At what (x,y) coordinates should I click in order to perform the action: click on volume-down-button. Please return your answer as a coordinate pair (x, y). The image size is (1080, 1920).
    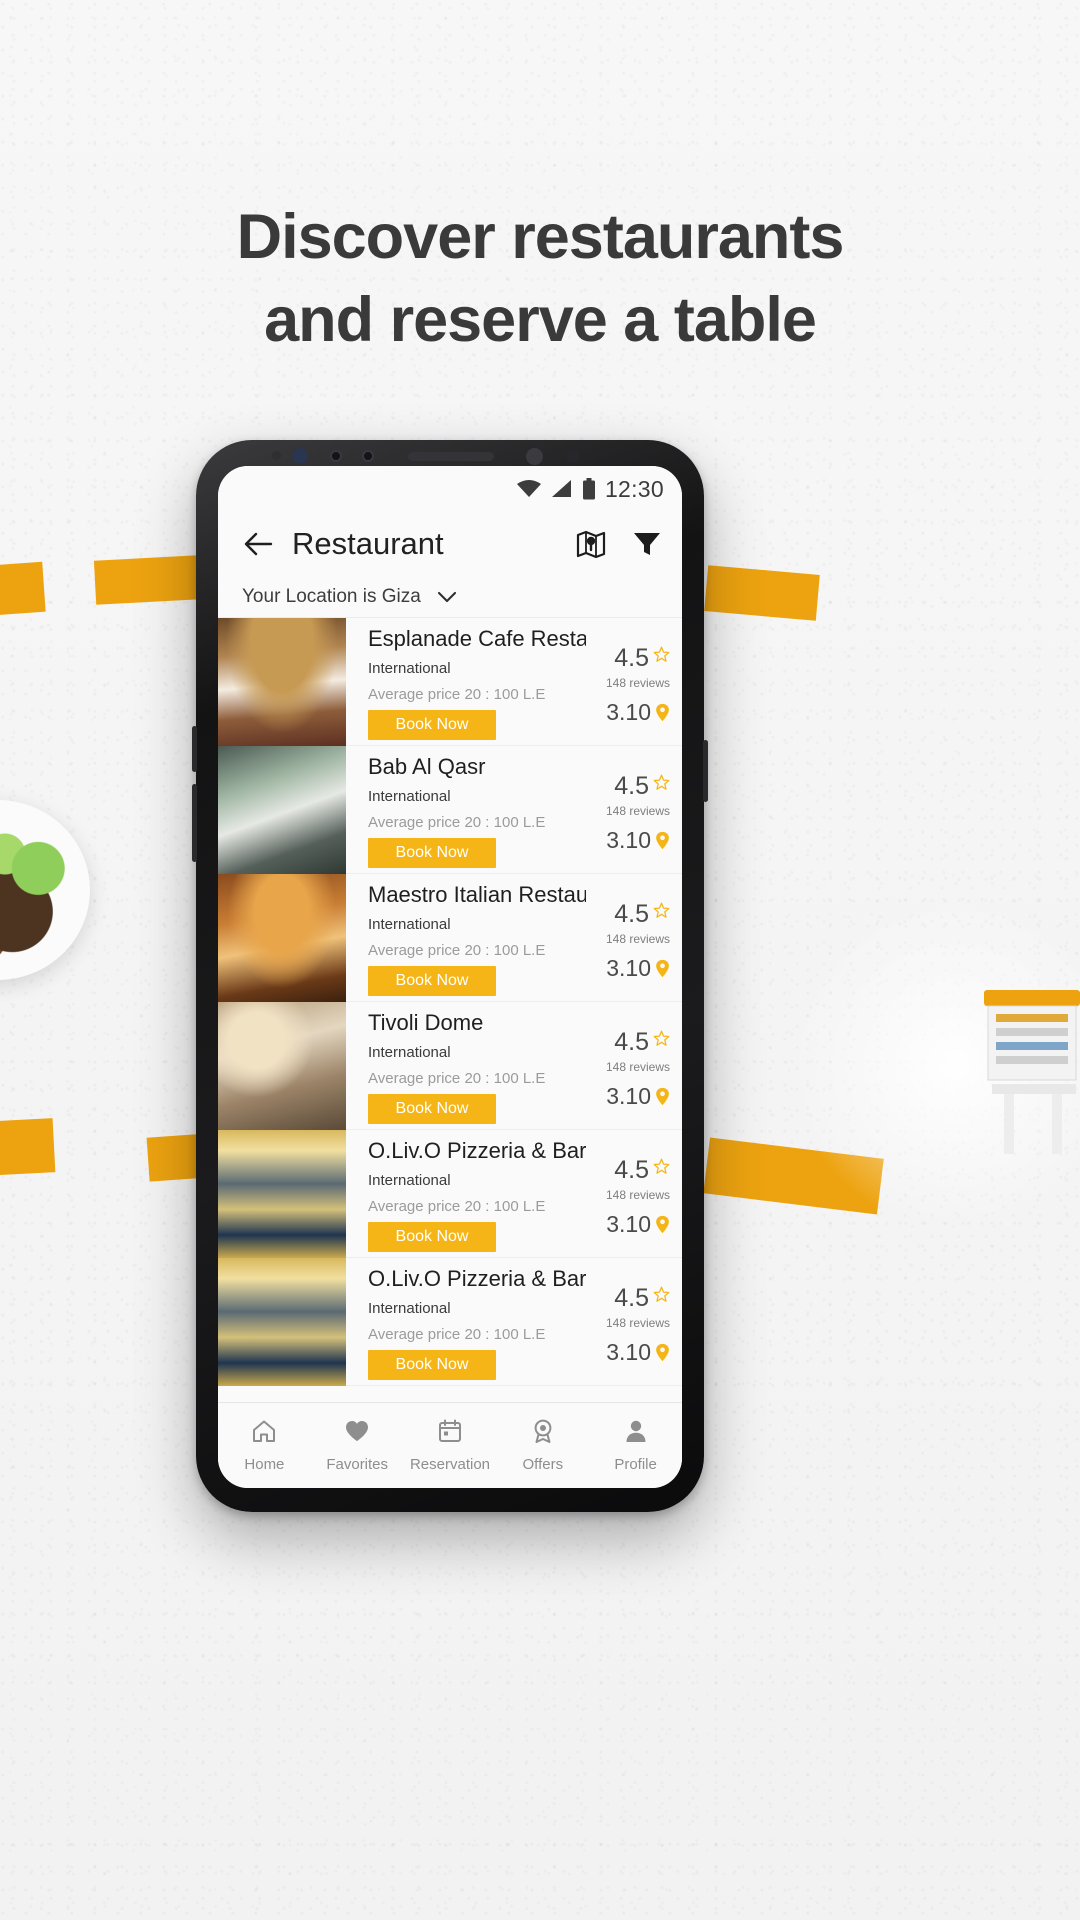
    Looking at the image, I should click on (194, 823).